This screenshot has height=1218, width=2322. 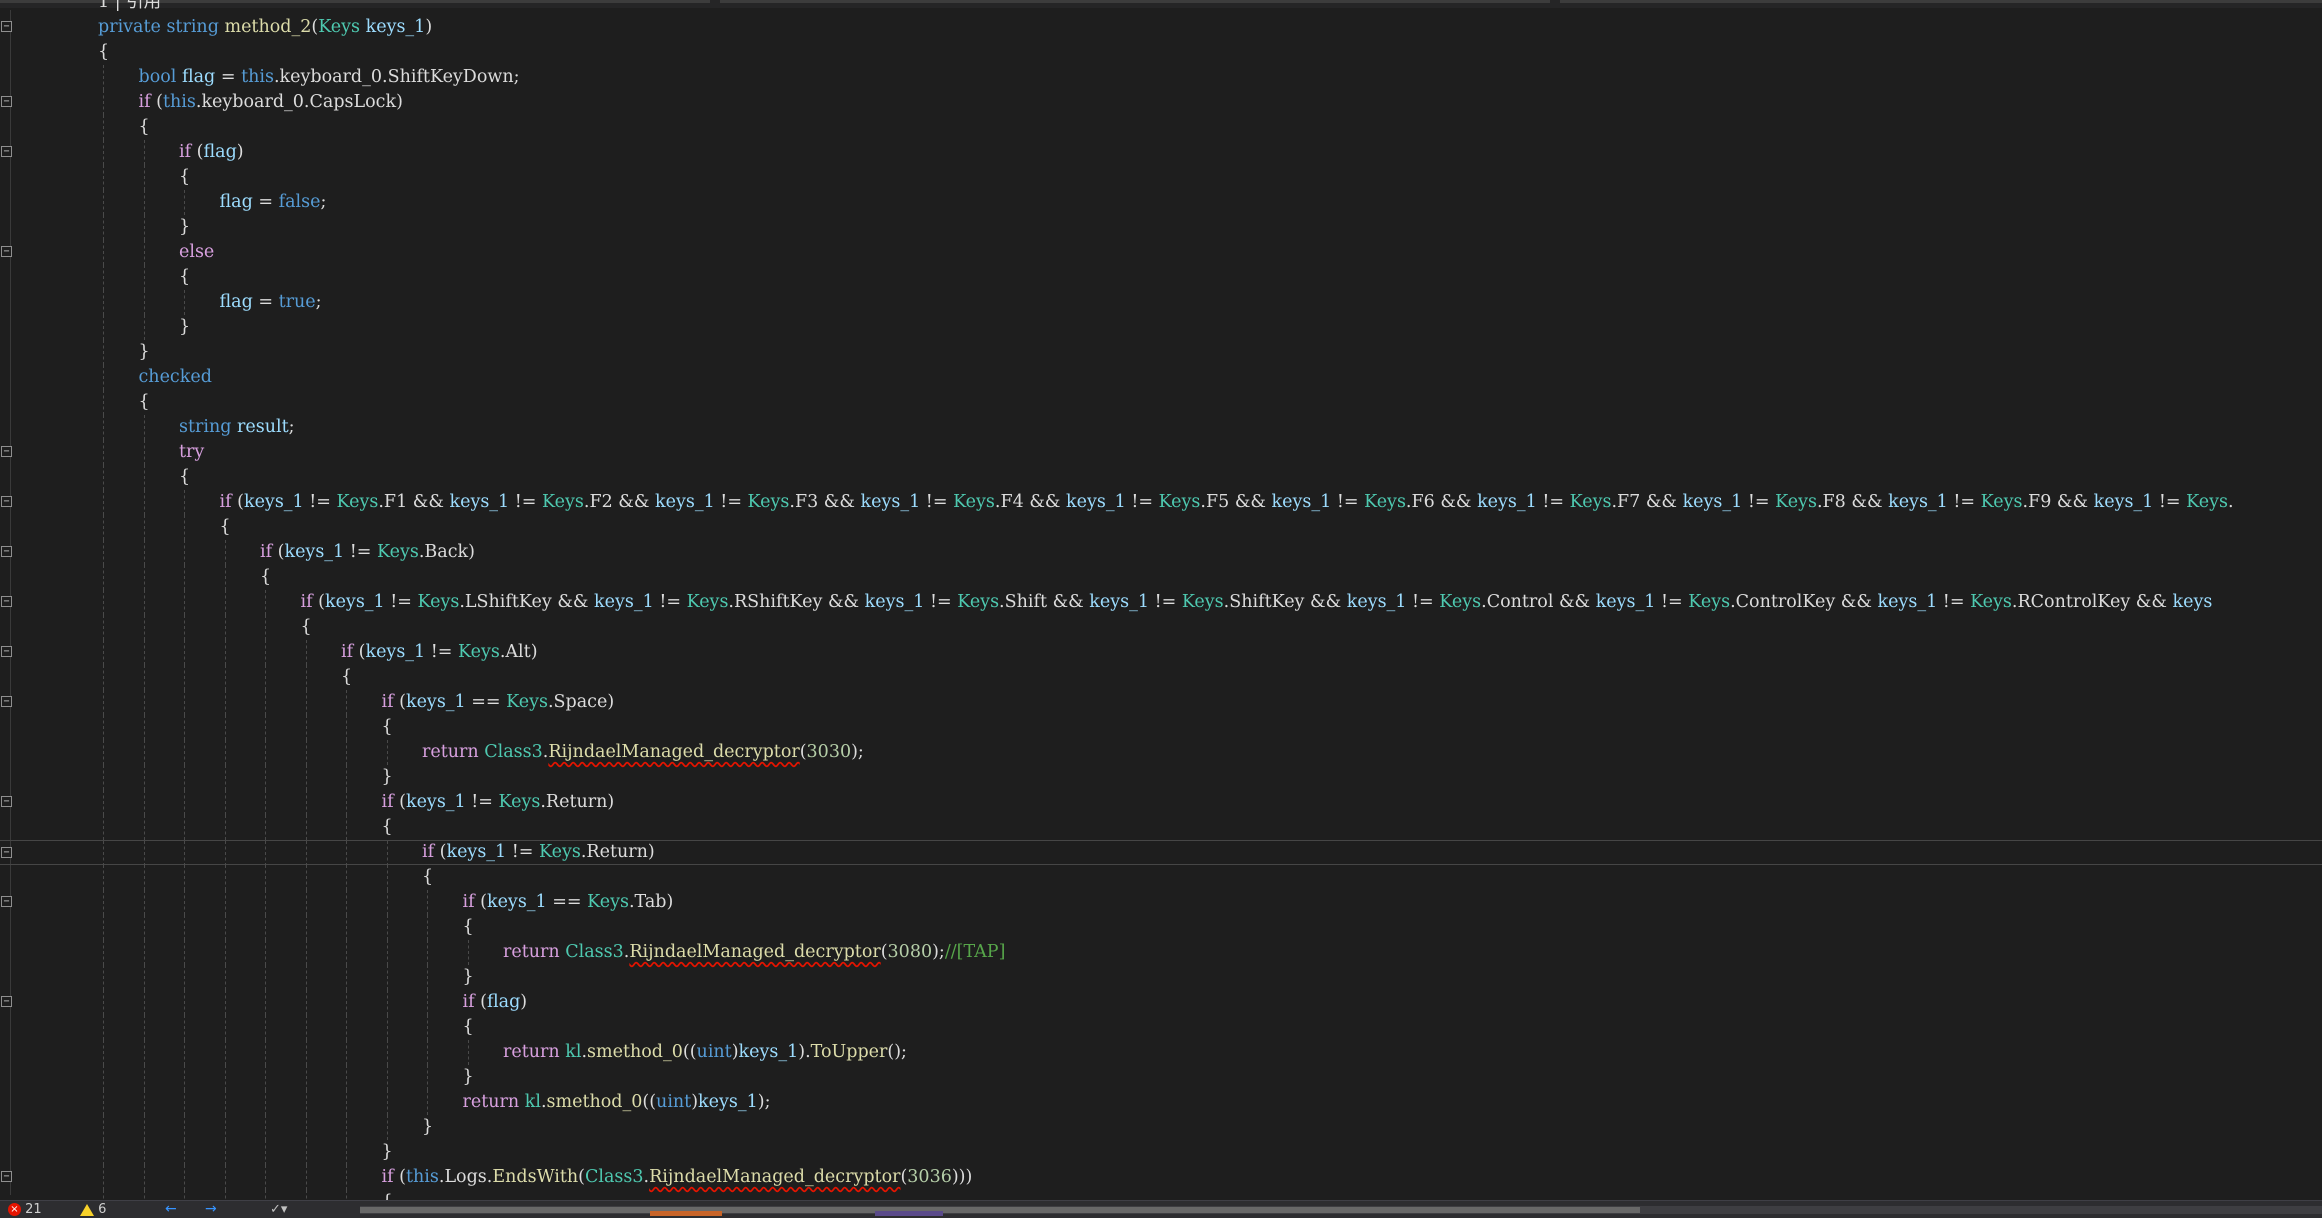 I want to click on code-token: !=, so click(x=401, y=602).